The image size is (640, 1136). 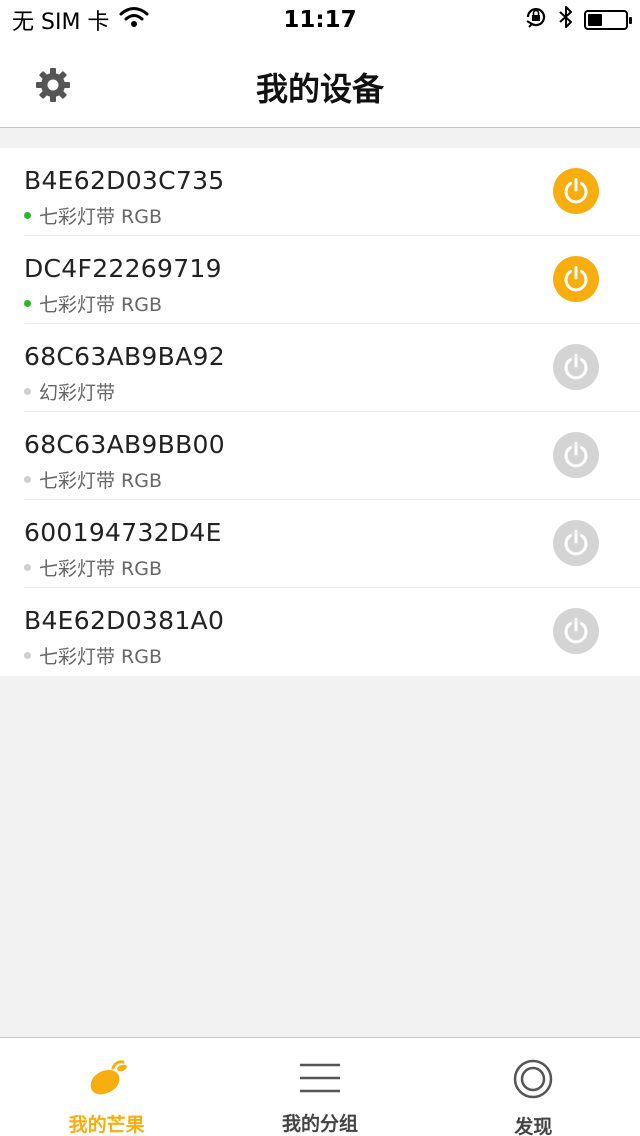 What do you see at coordinates (124, 620) in the screenshot?
I see `device-name: B4E62D0381A0` at bounding box center [124, 620].